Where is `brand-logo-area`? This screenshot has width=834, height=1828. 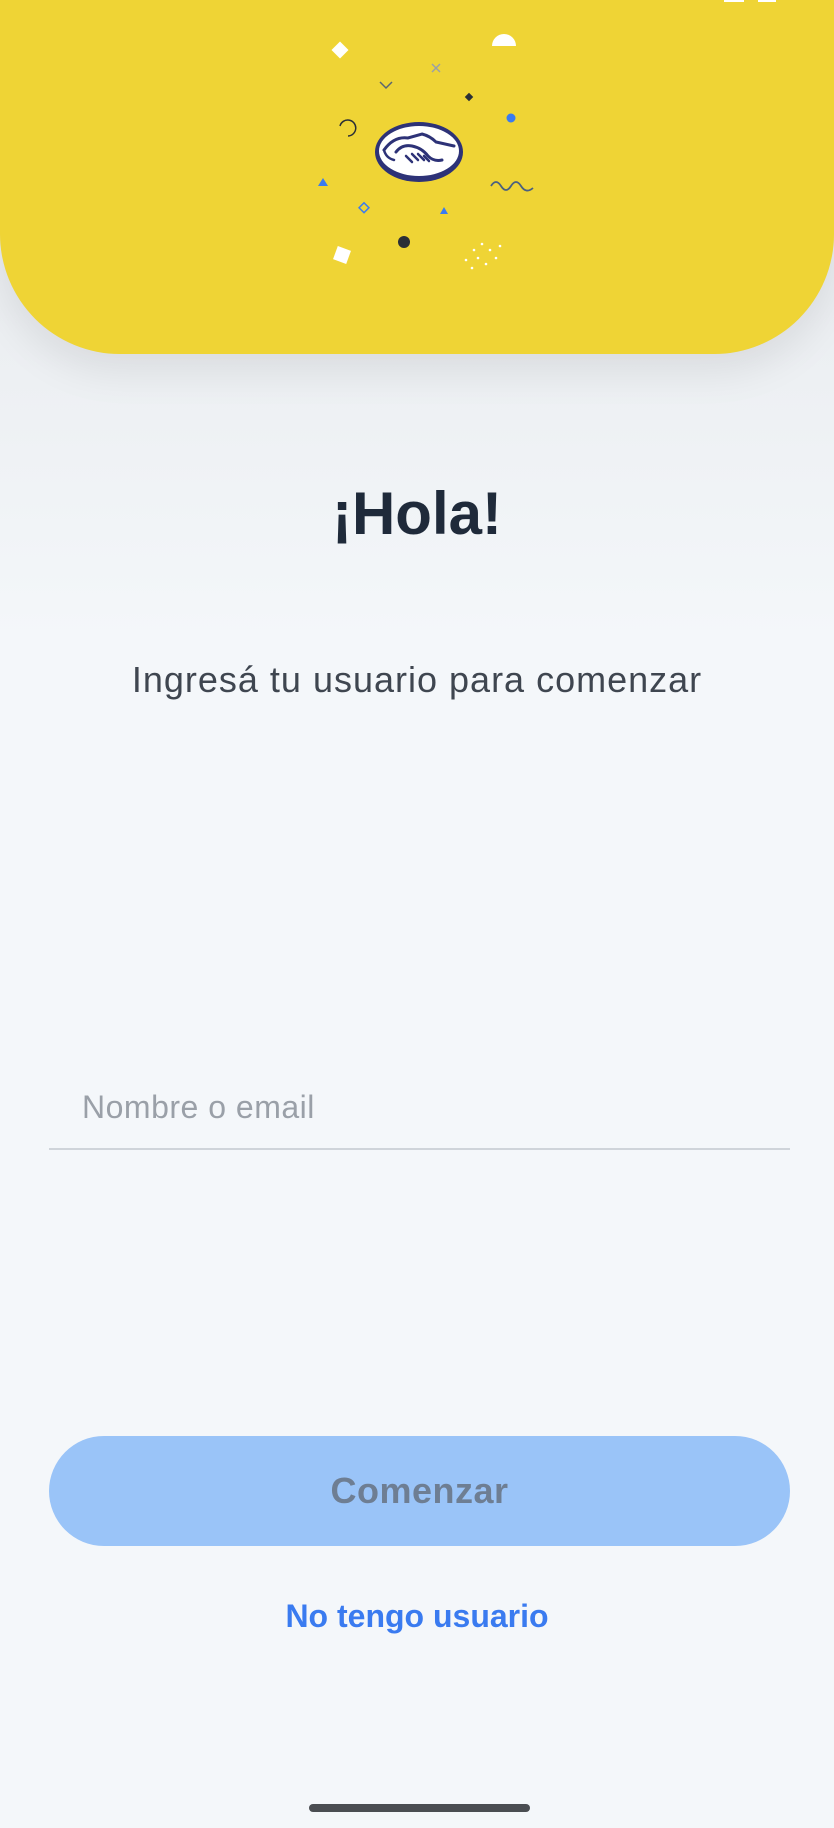
brand-logo-area is located at coordinates (425, 155).